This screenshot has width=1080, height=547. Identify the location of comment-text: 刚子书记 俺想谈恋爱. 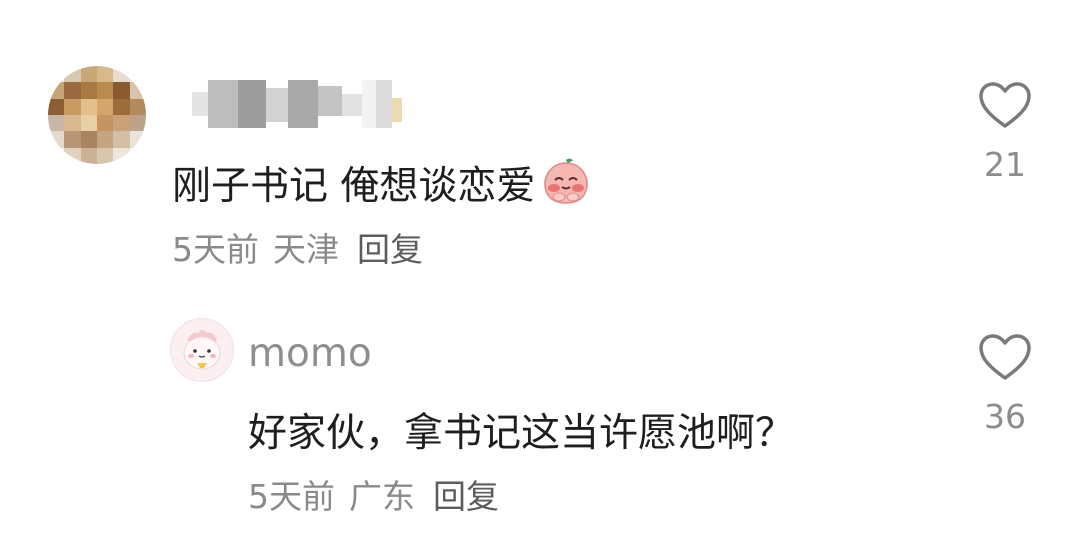
(381, 187).